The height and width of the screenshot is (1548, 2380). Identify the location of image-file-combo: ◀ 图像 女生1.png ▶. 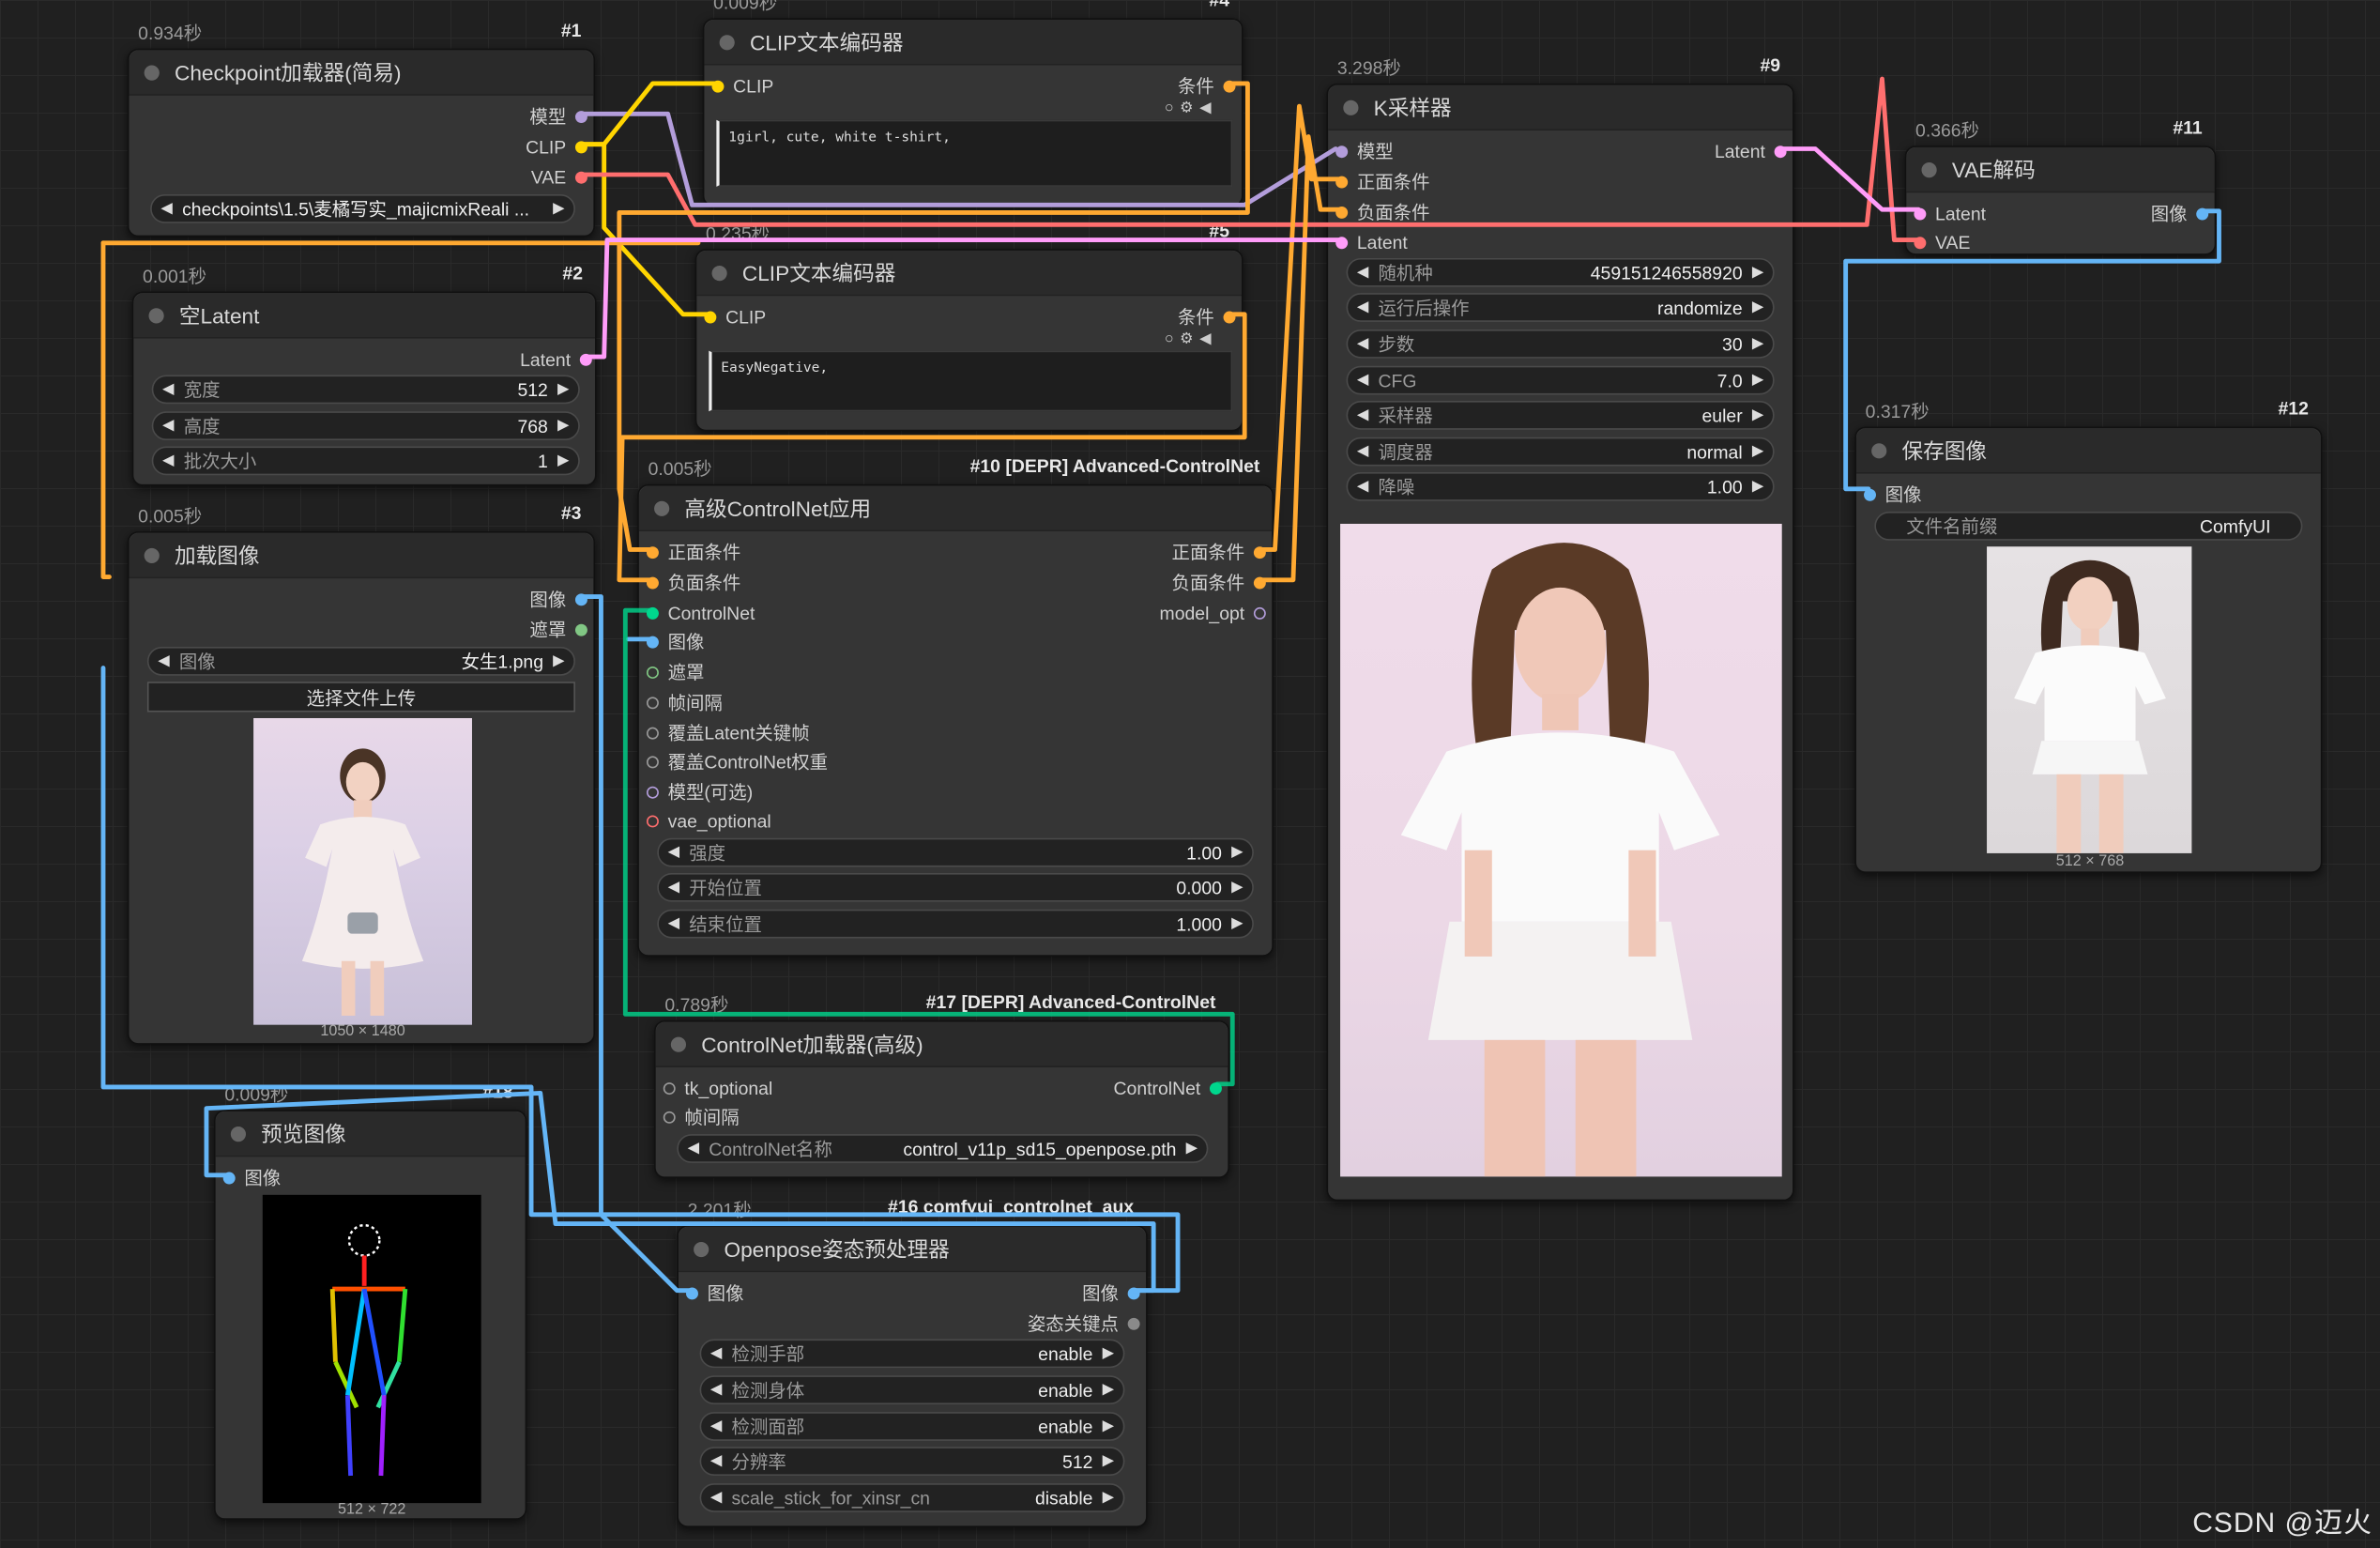
(360, 661).